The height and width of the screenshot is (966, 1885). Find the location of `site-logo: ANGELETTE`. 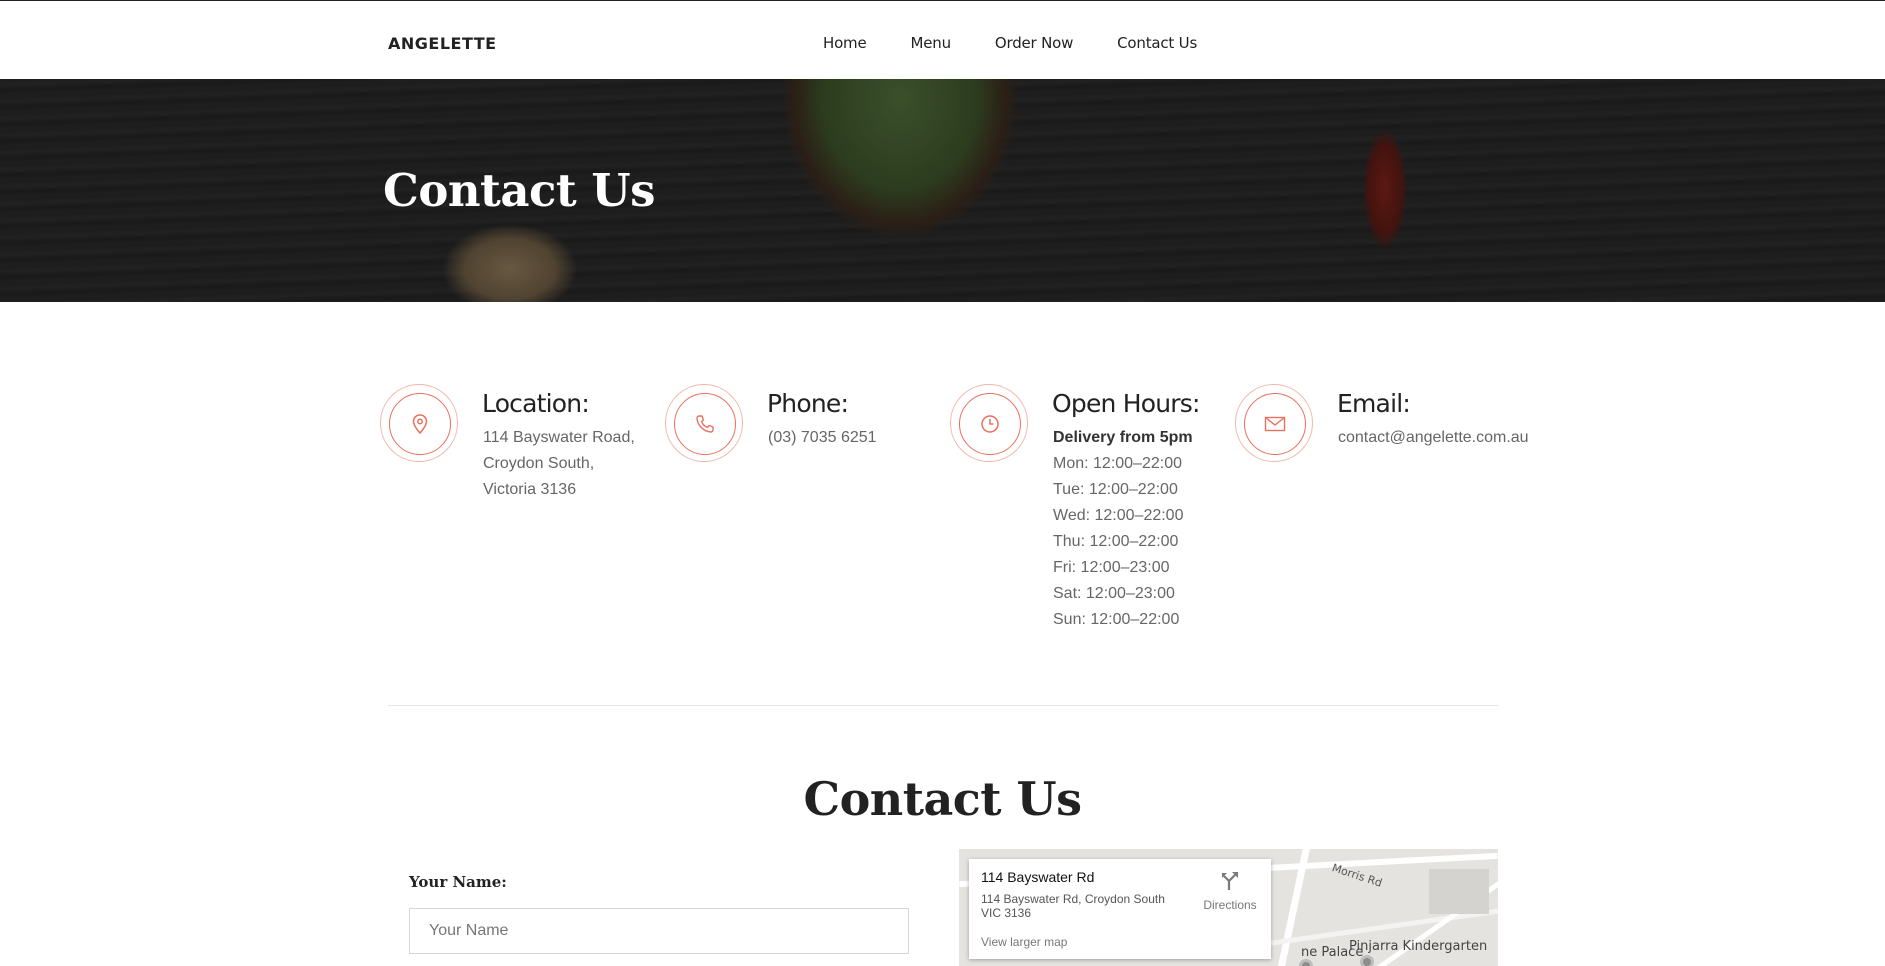

site-logo: ANGELETTE is located at coordinates (442, 43).